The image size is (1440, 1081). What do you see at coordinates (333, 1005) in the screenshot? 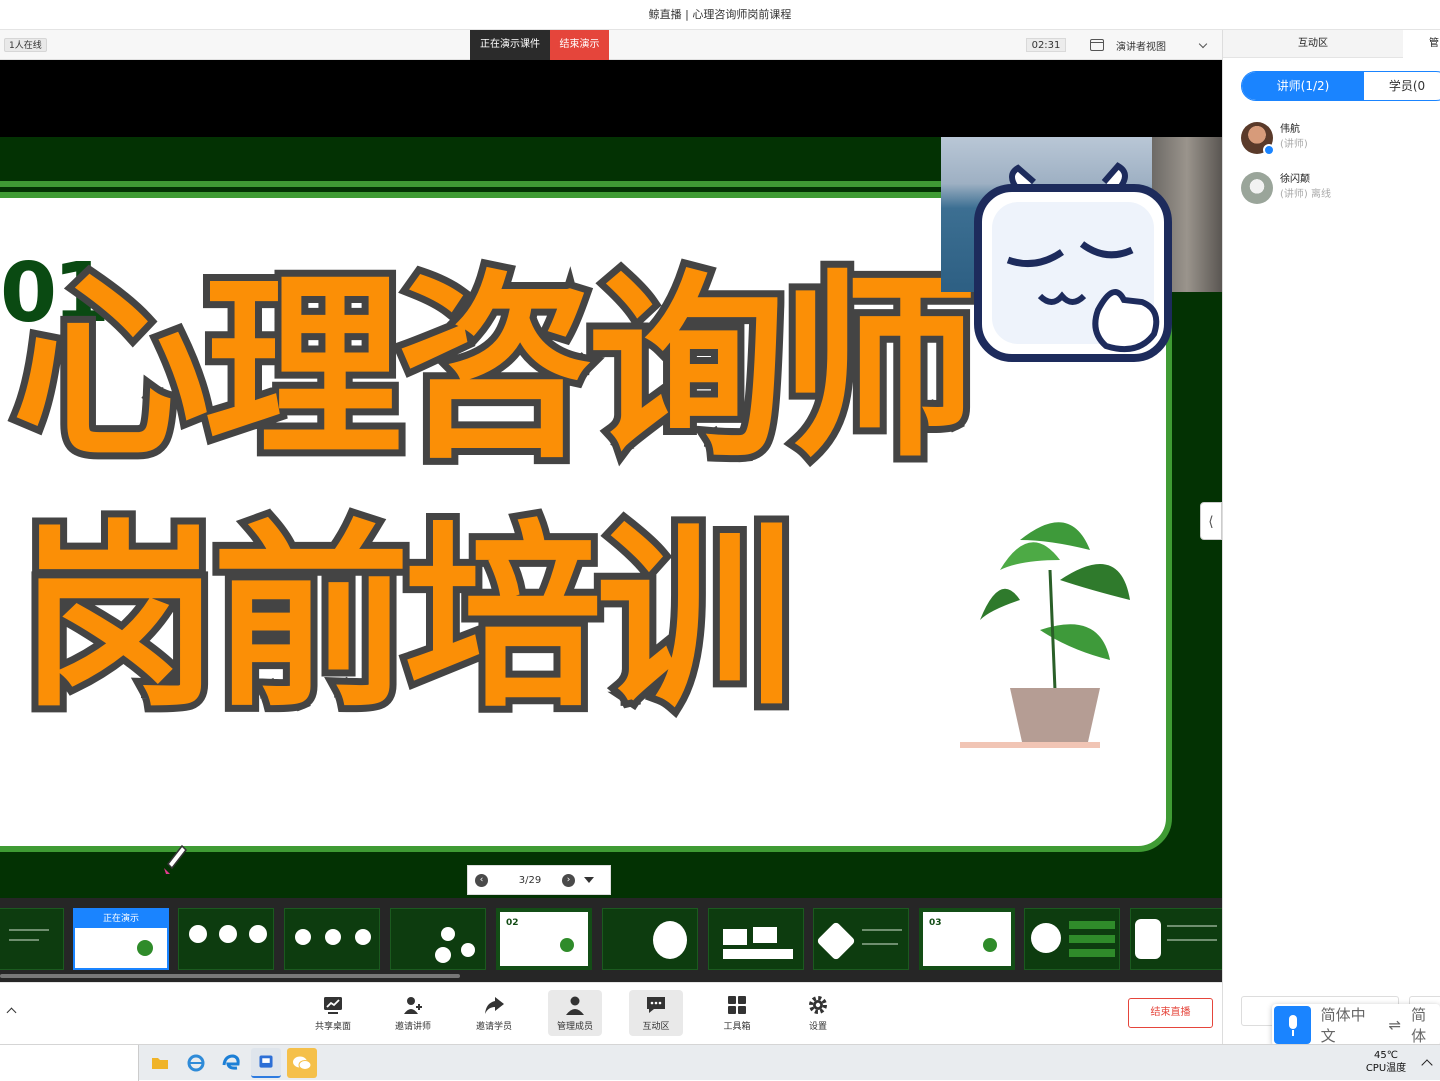
I see `share-screen-icon` at bounding box center [333, 1005].